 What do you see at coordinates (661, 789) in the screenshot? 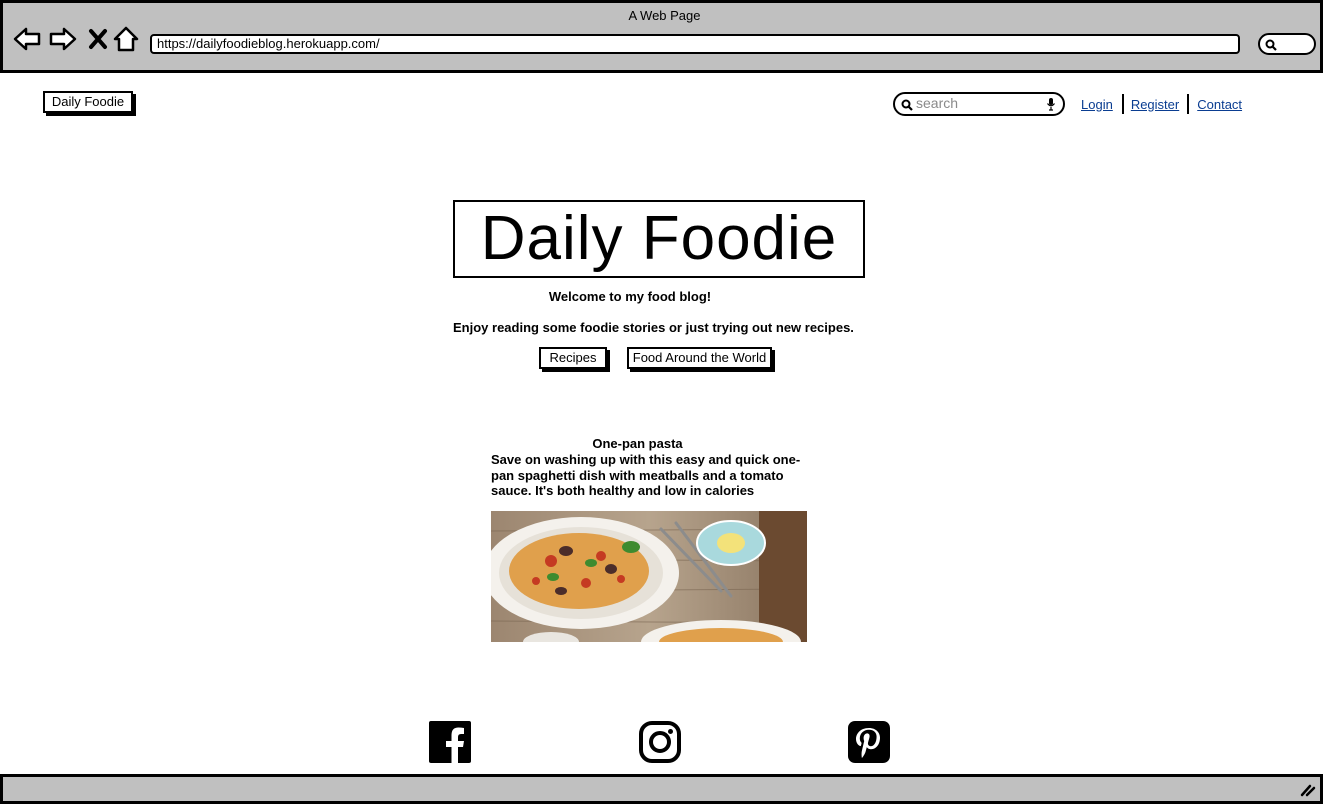
I see `browser-statusbar` at bounding box center [661, 789].